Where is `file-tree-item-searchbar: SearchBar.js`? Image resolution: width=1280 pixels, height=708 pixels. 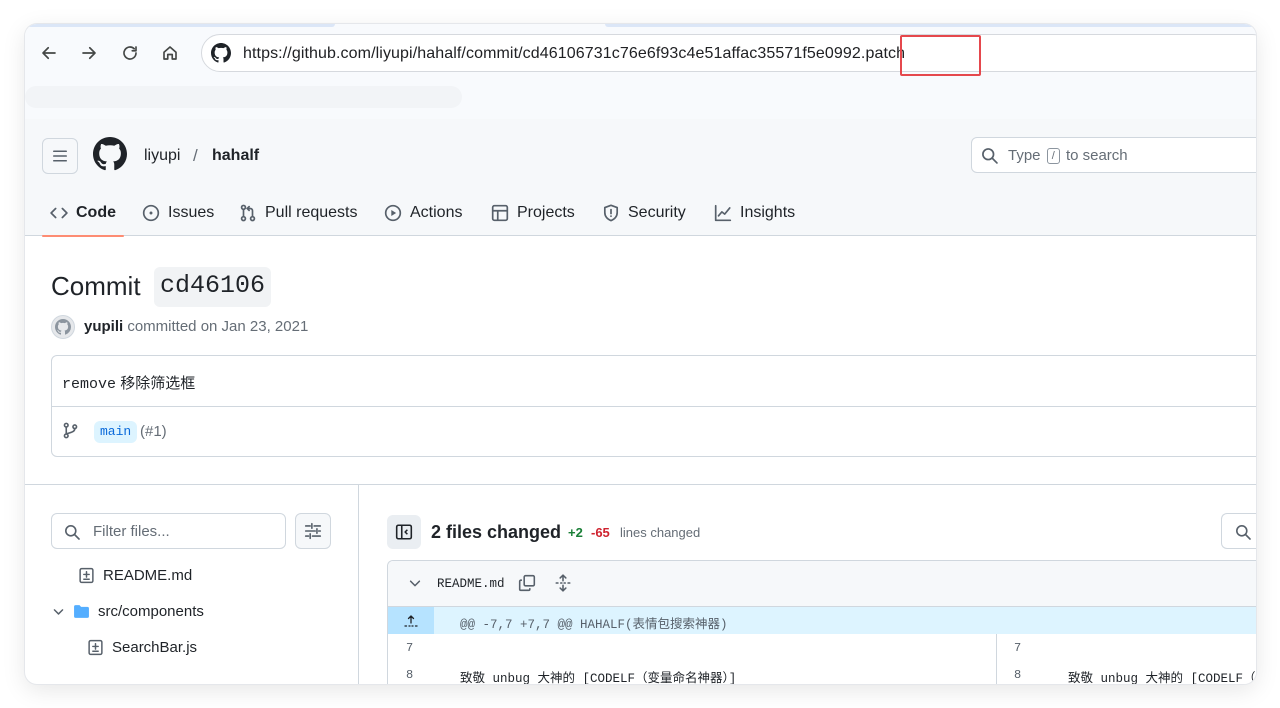 file-tree-item-searchbar: SearchBar.js is located at coordinates (142, 647).